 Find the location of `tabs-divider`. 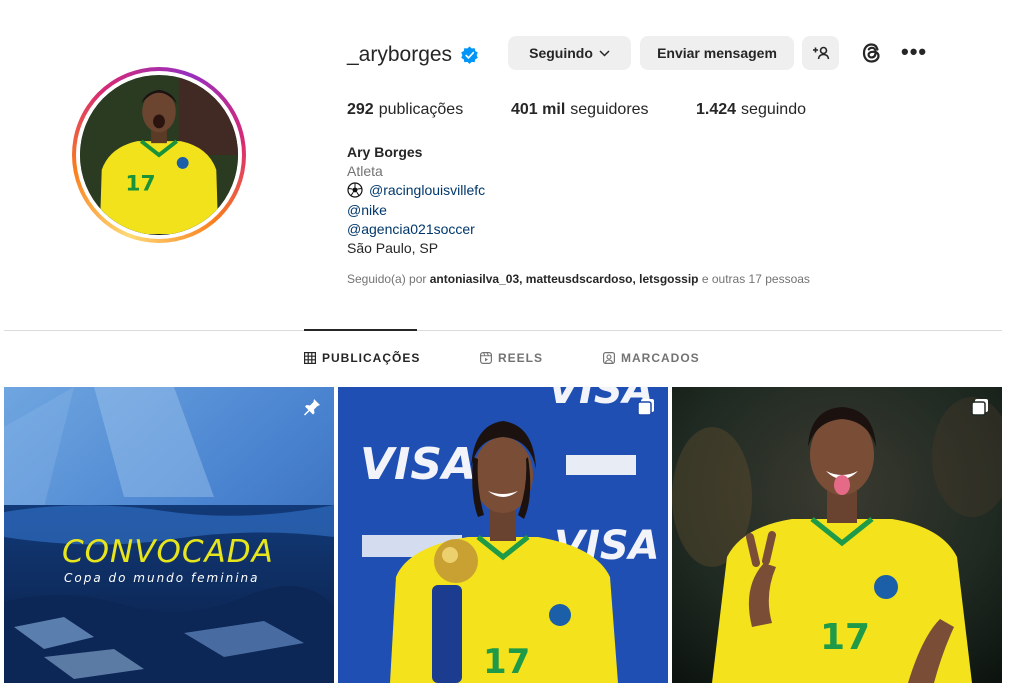

tabs-divider is located at coordinates (503, 330).